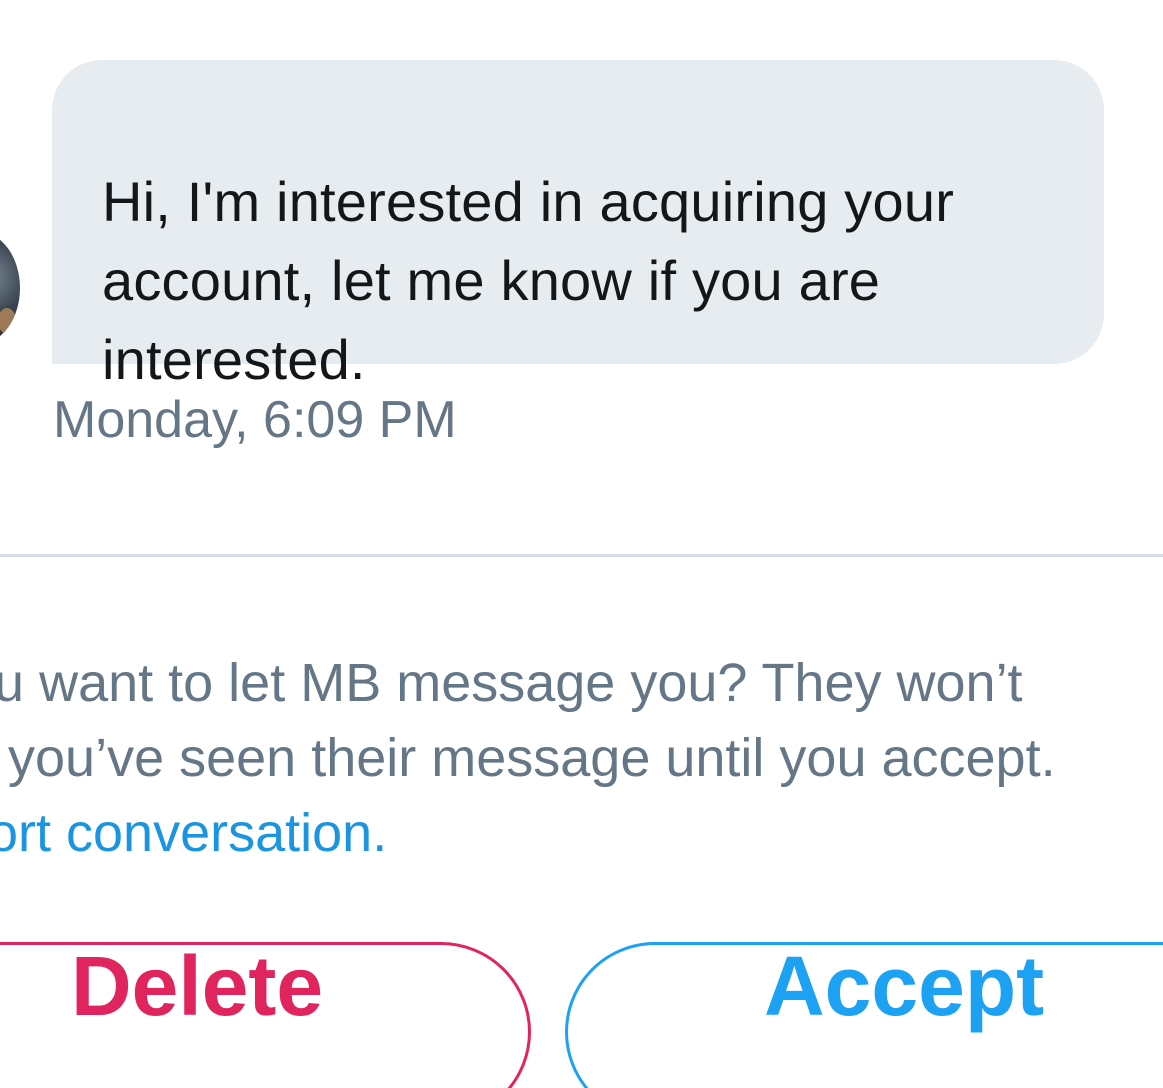 Image resolution: width=1163 pixels, height=1088 pixels. I want to click on delete-button-label: Delete, so click(197, 986).